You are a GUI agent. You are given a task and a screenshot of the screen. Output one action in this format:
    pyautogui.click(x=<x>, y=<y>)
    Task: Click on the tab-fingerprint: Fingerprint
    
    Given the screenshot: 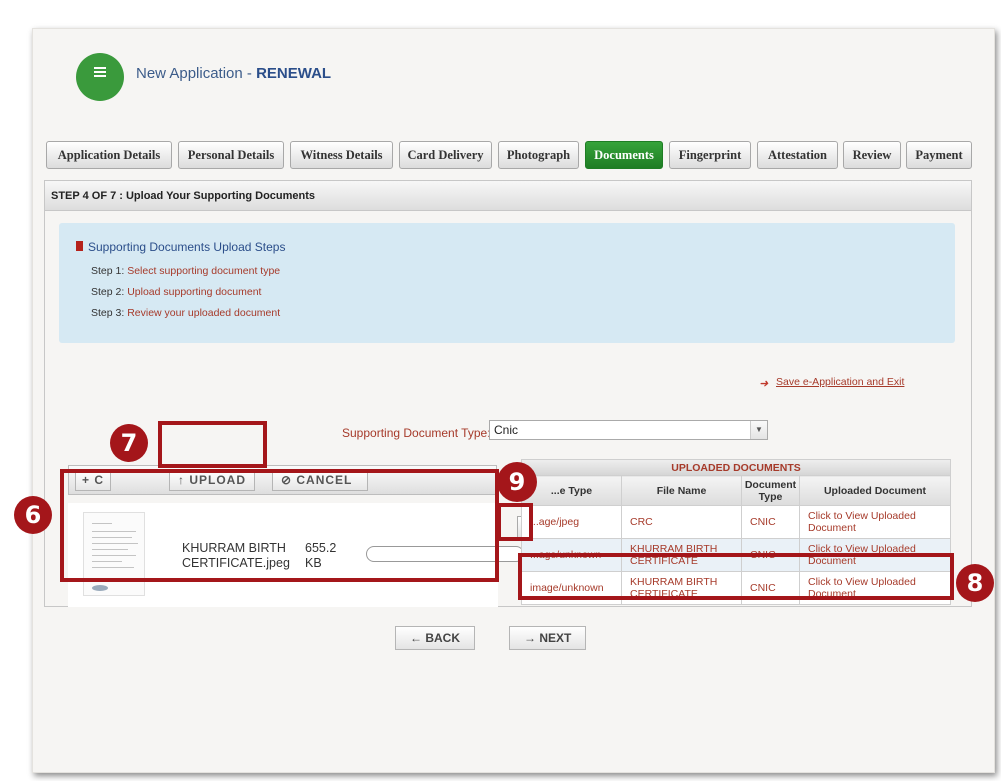 What is the action you would take?
    pyautogui.click(x=710, y=155)
    